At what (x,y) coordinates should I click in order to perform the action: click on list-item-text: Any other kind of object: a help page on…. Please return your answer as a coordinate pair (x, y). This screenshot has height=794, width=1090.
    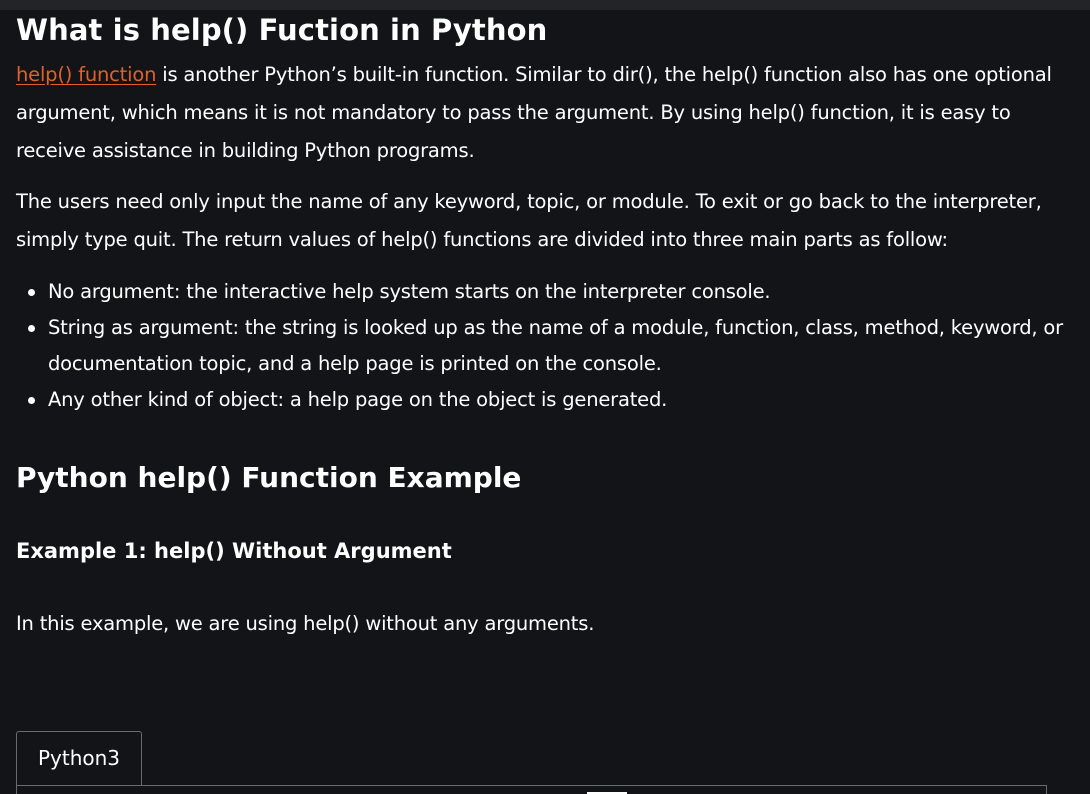
    Looking at the image, I should click on (358, 399).